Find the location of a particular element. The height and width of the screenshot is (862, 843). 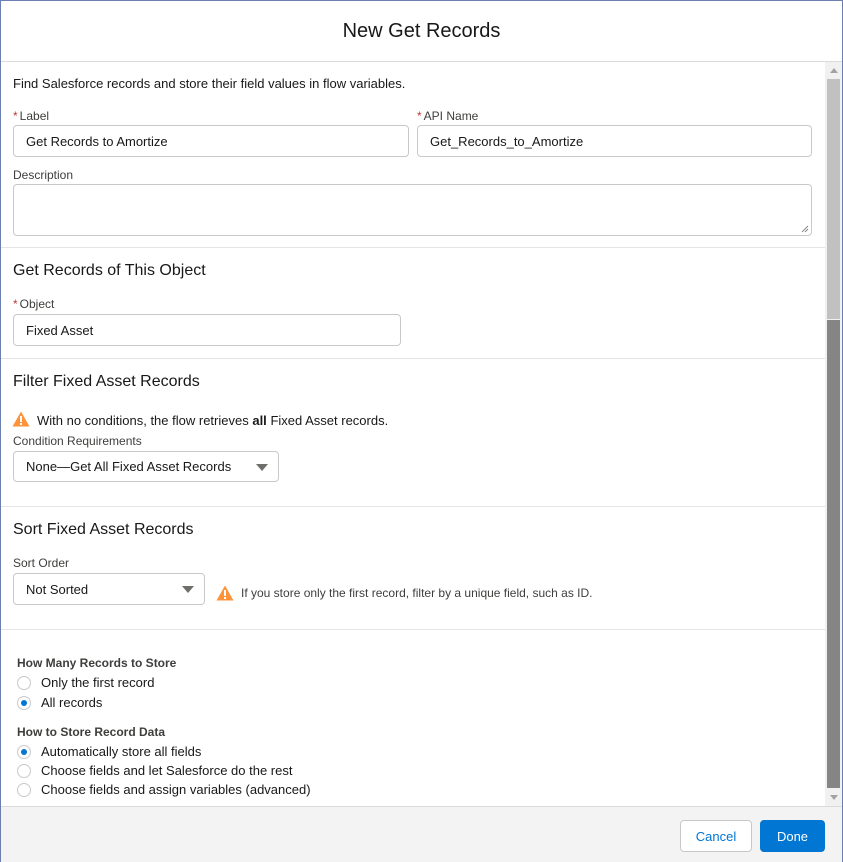

radio-all-records: All records is located at coordinates (59, 702).